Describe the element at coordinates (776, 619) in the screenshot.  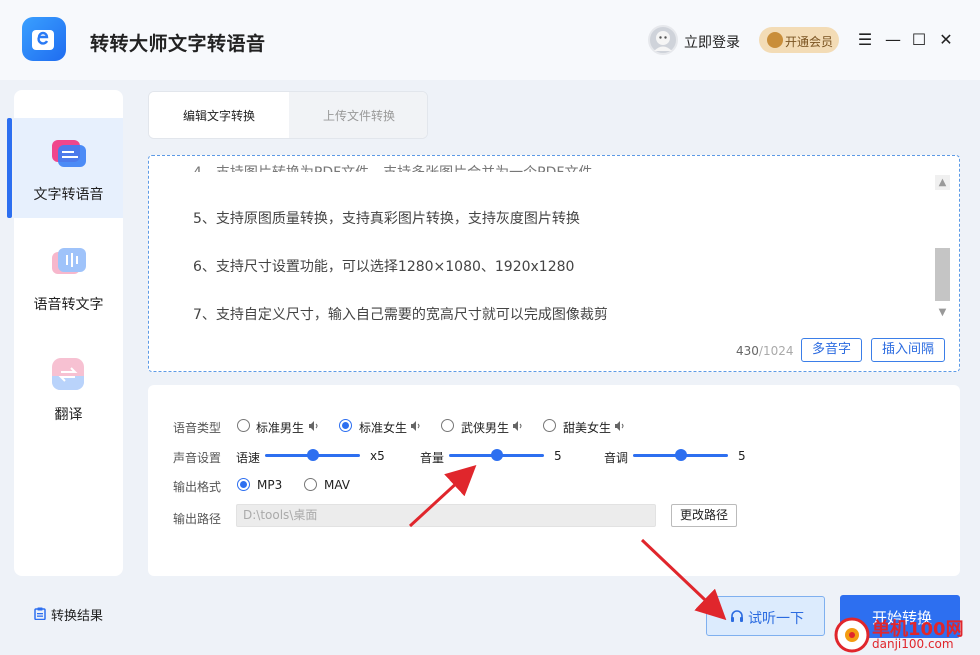
I see `listen-label: 试听一下` at that location.